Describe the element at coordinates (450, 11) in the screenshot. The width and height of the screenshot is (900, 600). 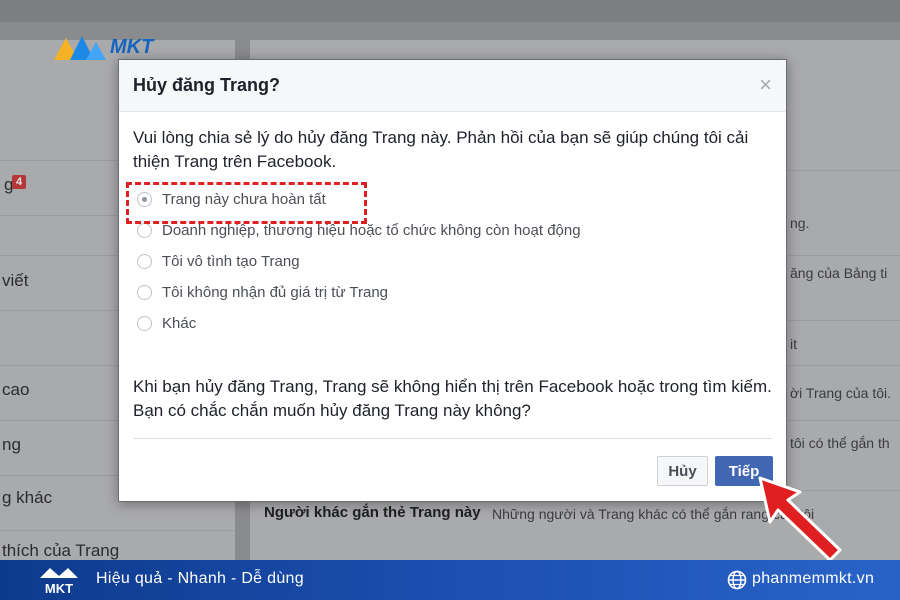
I see `background-topbar` at that location.